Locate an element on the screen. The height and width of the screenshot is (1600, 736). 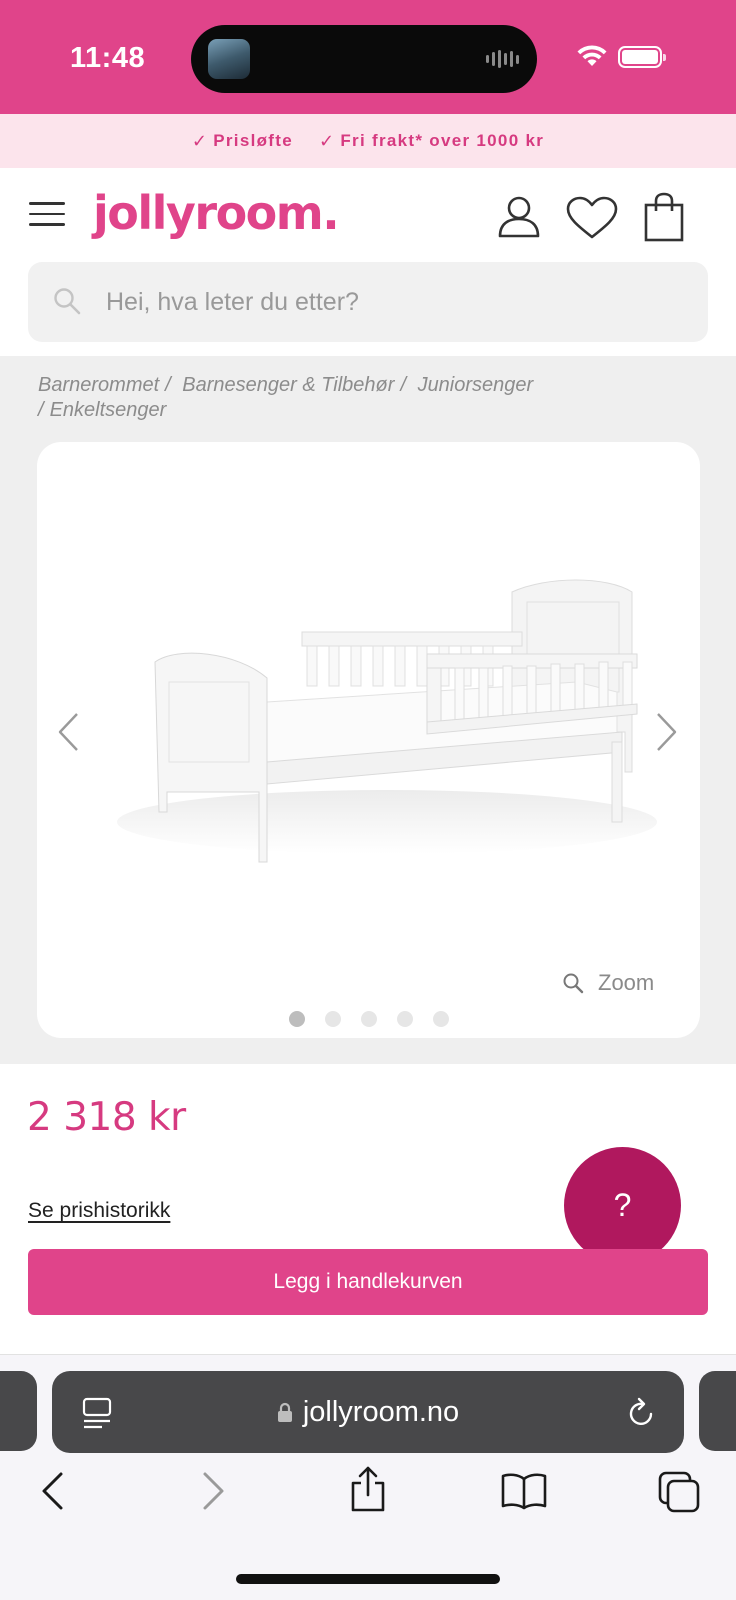
promo-label: Prisløfte is located at coordinates (253, 140).